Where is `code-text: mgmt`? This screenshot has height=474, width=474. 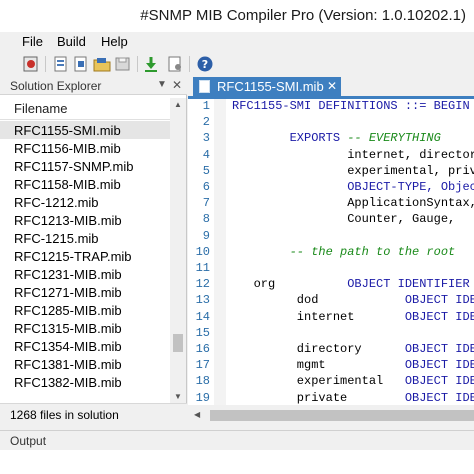 code-text: mgmt is located at coordinates (318, 365).